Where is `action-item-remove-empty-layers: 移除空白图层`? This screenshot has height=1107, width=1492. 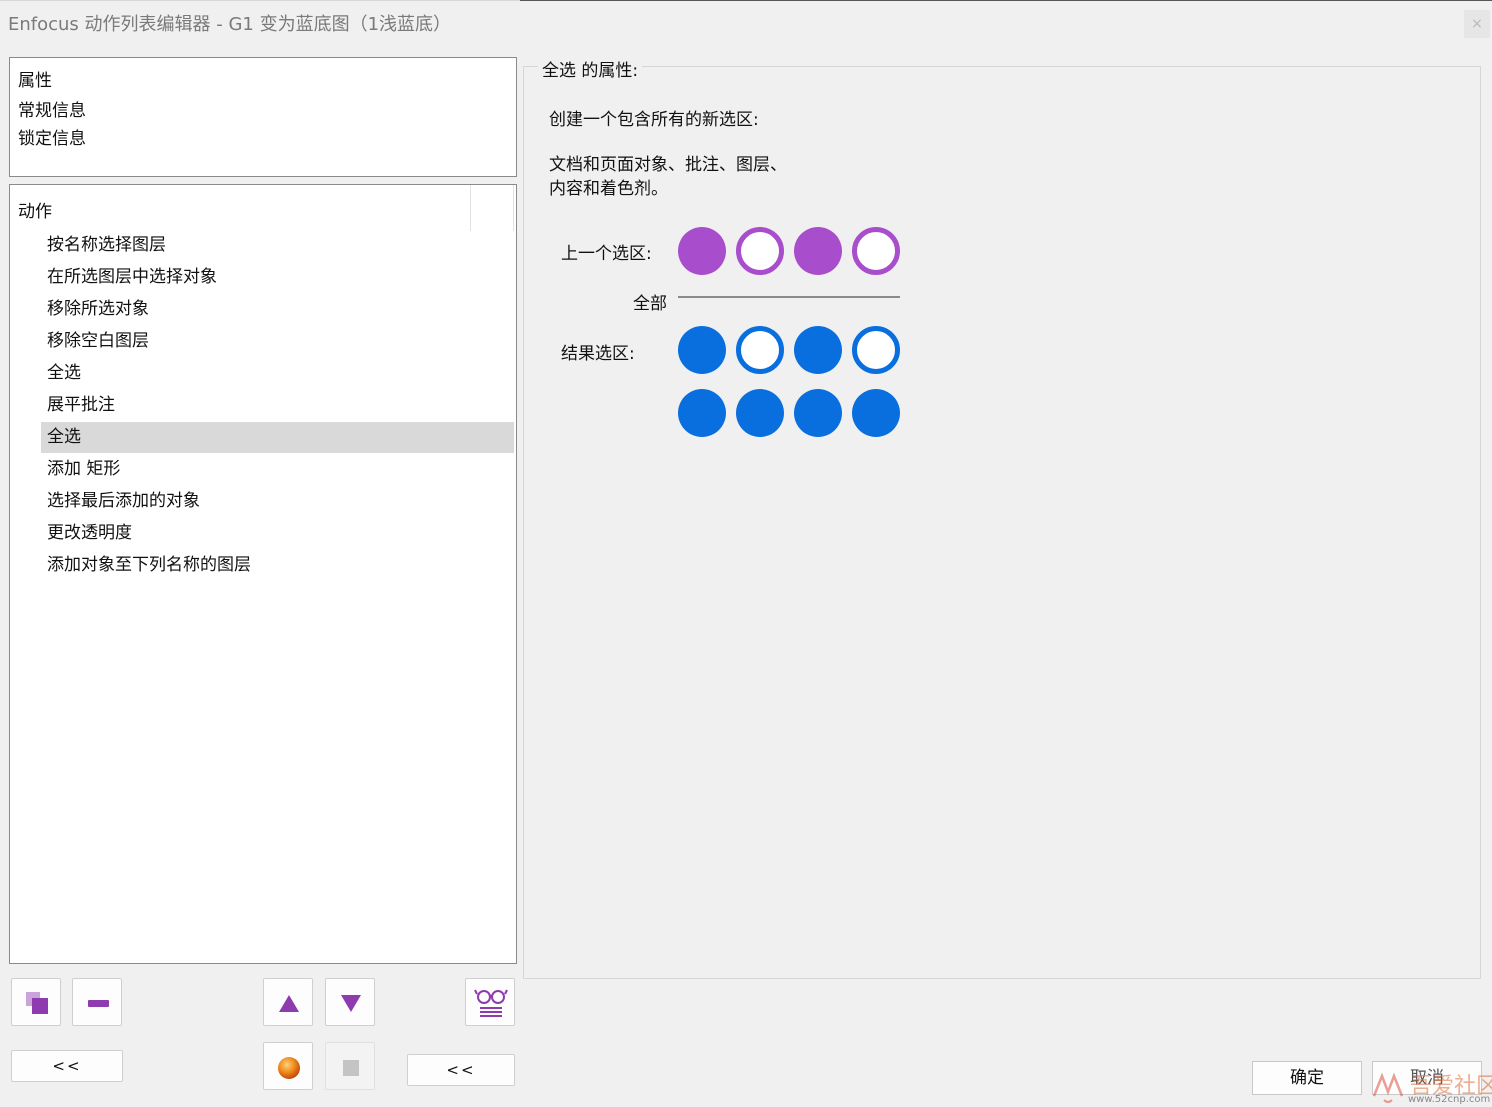 action-item-remove-empty-layers: 移除空白图层 is located at coordinates (277, 341).